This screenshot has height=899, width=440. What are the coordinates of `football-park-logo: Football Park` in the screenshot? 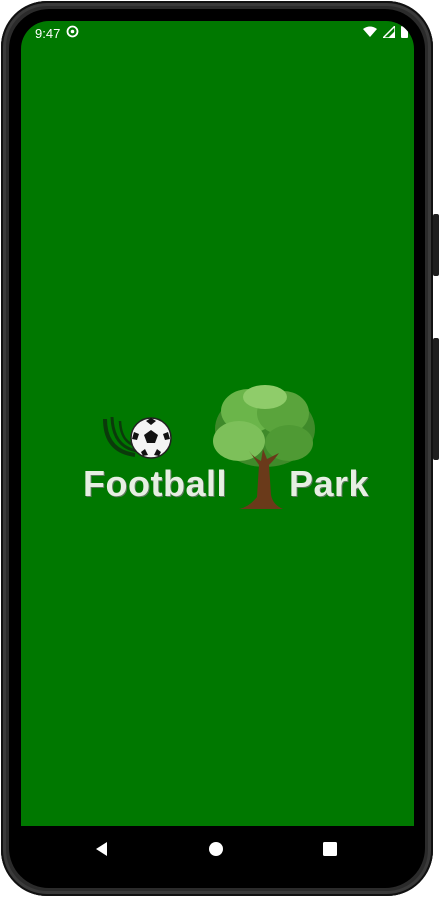 It's located at (239, 449).